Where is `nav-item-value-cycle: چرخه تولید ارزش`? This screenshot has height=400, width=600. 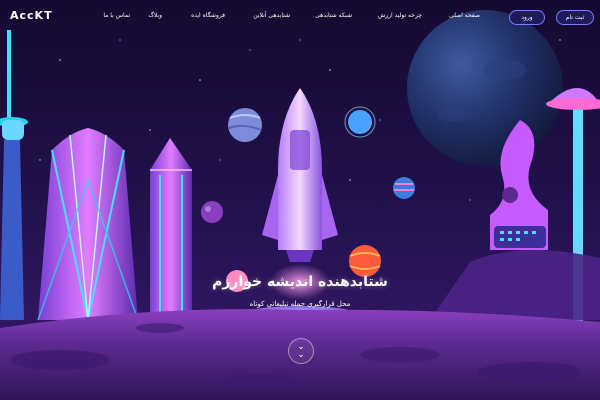
nav-item-value-cycle: چرخه تولید ارزش is located at coordinates (400, 15).